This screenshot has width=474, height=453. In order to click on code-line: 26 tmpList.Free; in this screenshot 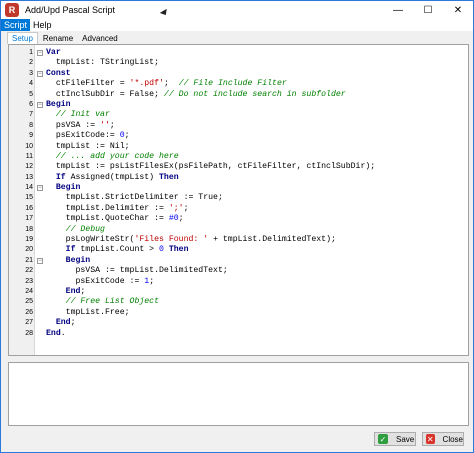, I will do `click(238, 313)`.